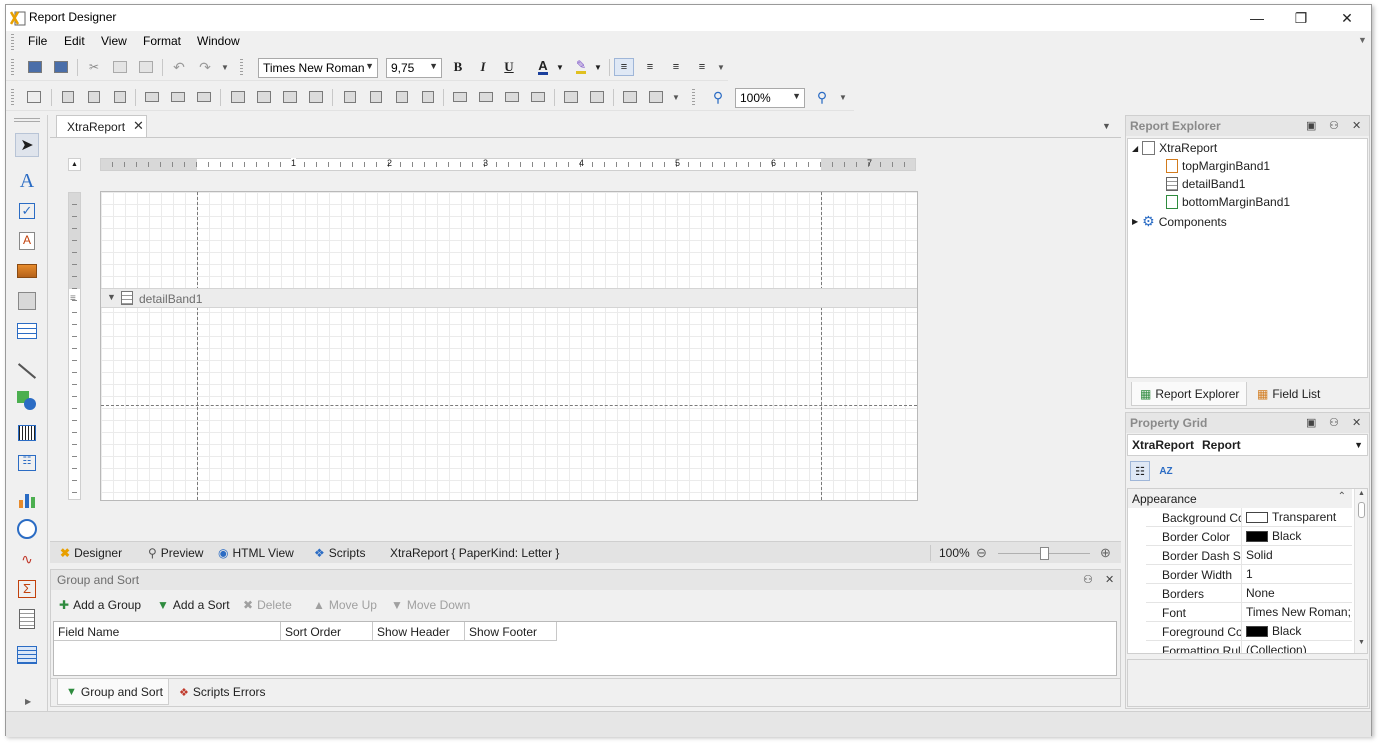  What do you see at coordinates (1360, 571) in the screenshot?
I see `property-scrollbar: ▲ ▼` at bounding box center [1360, 571].